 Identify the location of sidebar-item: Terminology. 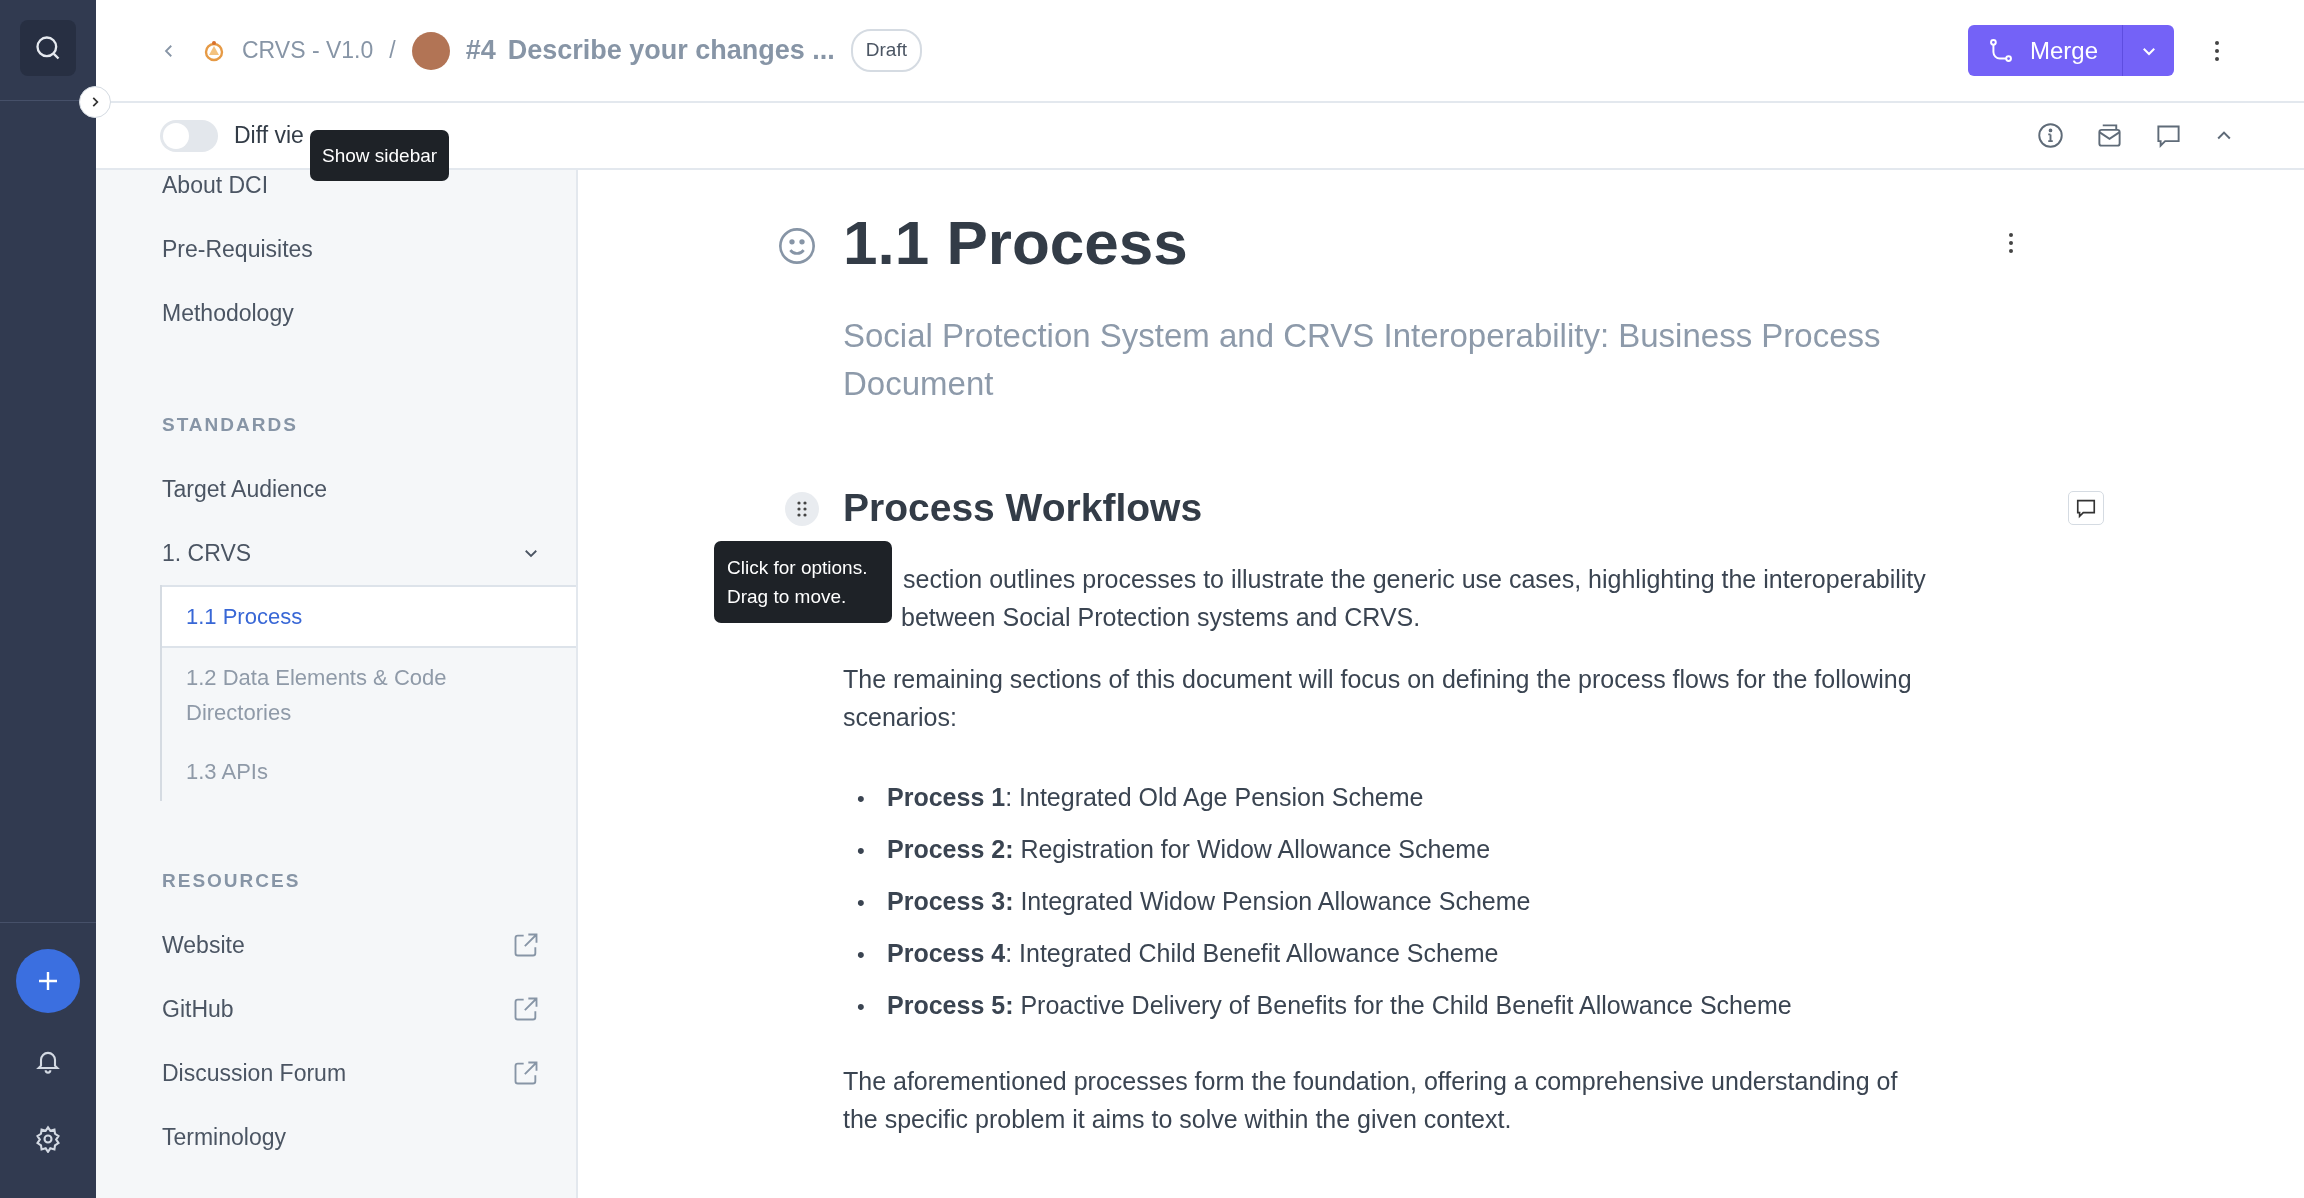
(224, 1137).